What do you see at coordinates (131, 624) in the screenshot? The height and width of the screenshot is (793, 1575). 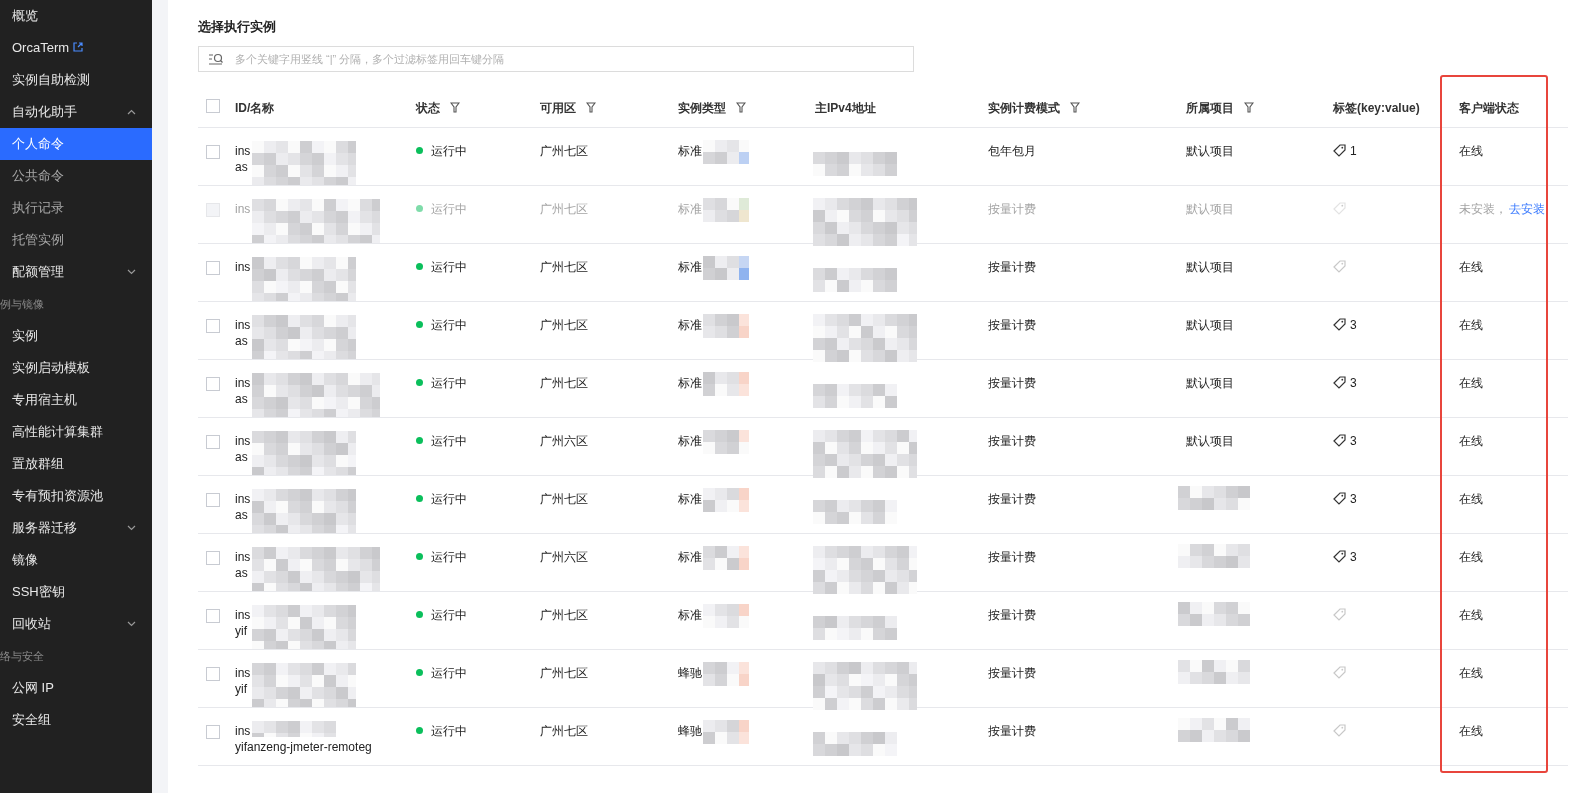 I see `chevron-icon` at bounding box center [131, 624].